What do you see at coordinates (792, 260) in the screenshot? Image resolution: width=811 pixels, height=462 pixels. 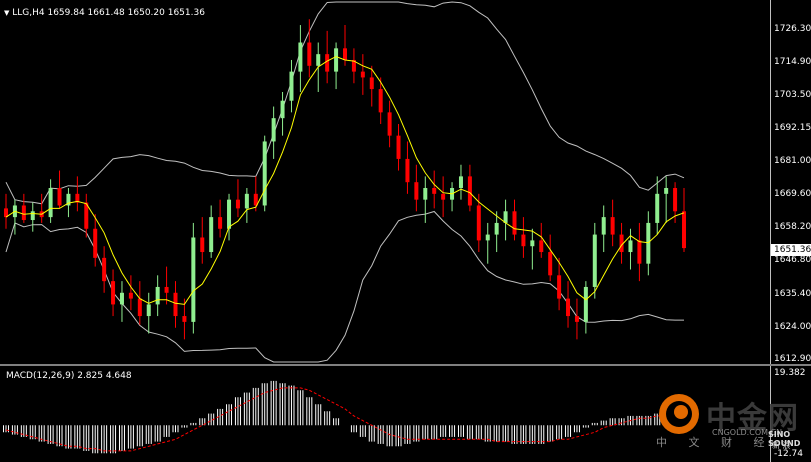 I see `price-tick-label: 1646.80` at bounding box center [792, 260].